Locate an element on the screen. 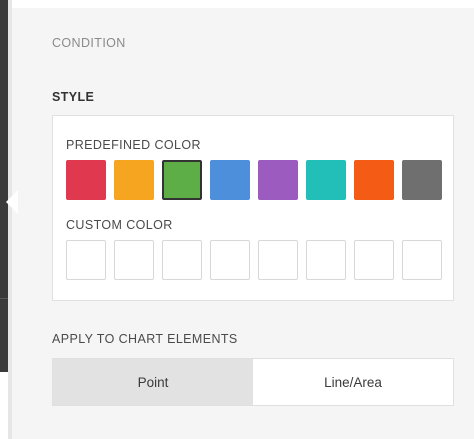 Image resolution: width=474 pixels, height=439 pixels. line-area-option: Line/Area is located at coordinates (353, 382).